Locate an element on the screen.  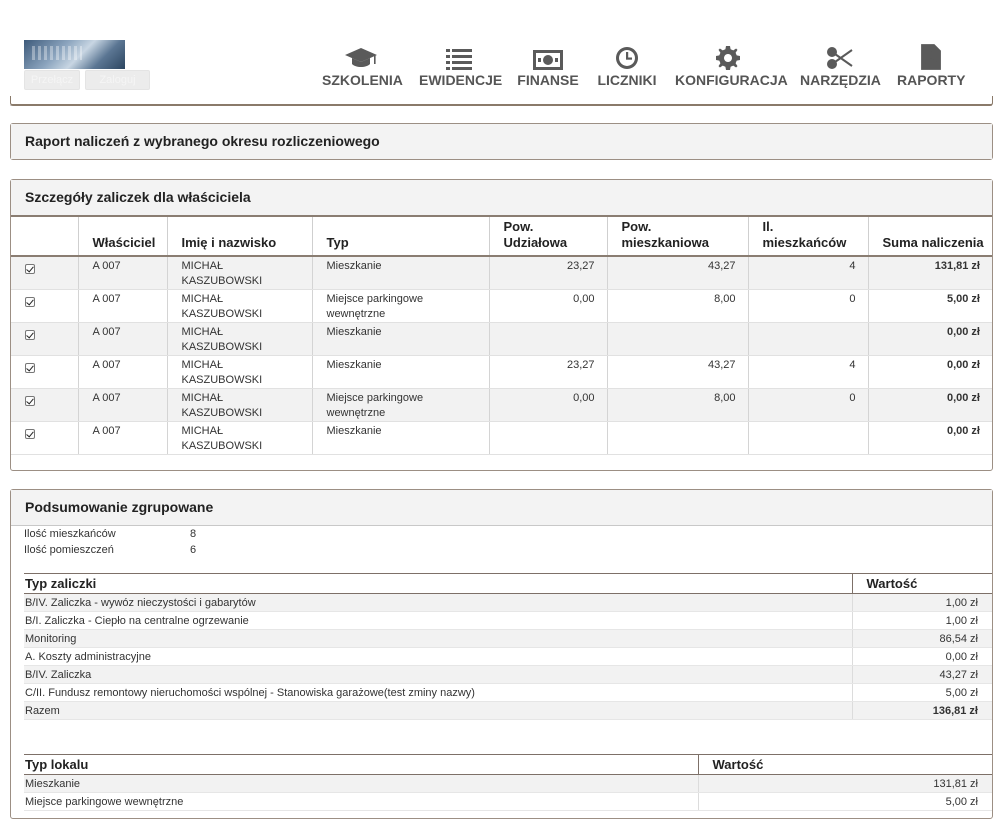
table-row: A. Koszty administracyjne 0,00 zł is located at coordinates (508, 656).